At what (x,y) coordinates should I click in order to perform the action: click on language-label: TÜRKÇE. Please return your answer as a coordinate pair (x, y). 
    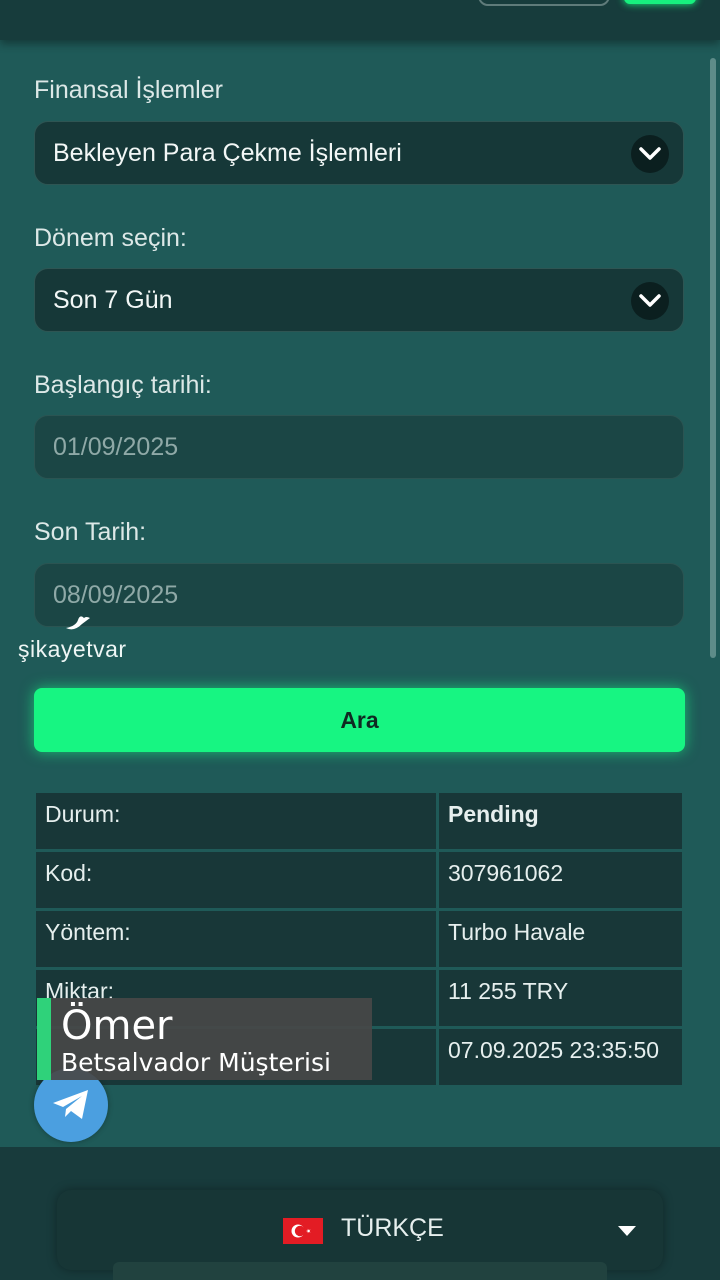
    Looking at the image, I should click on (392, 1228).